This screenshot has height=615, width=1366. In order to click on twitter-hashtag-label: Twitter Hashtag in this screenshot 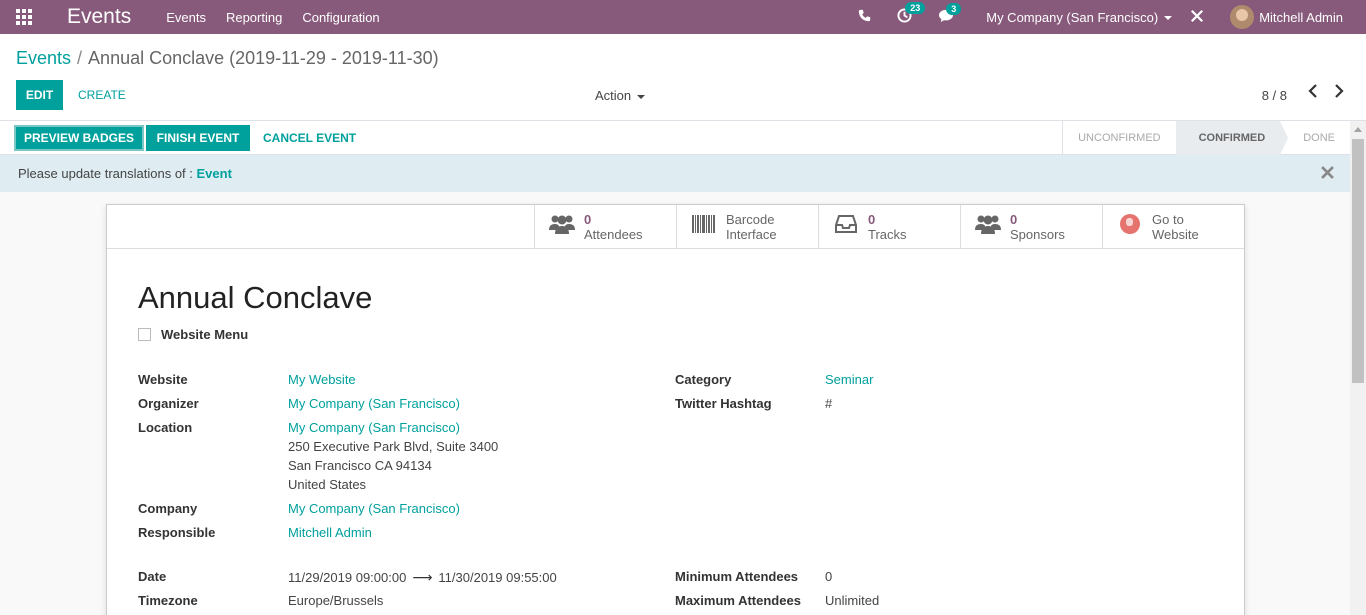, I will do `click(723, 403)`.